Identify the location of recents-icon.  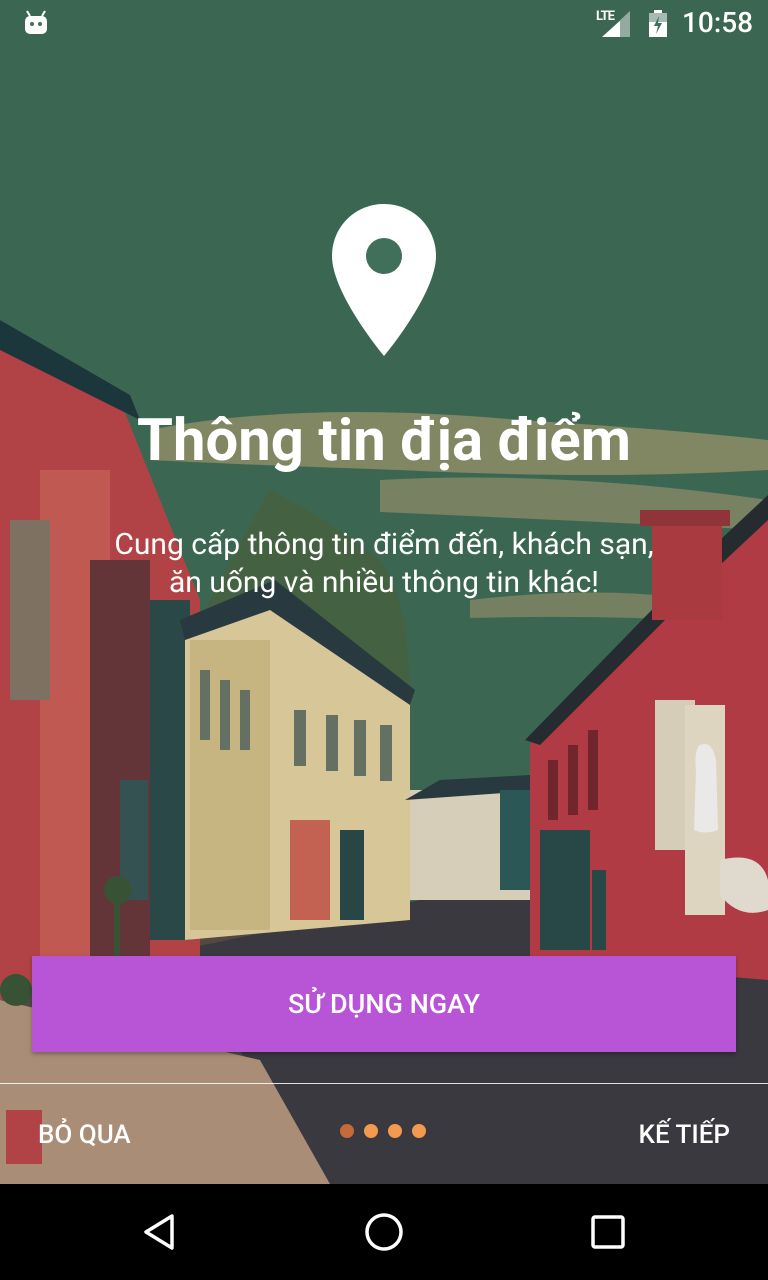
(608, 1232).